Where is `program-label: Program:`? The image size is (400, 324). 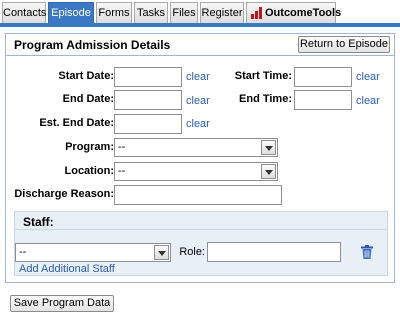
program-label: Program: is located at coordinates (89, 147).